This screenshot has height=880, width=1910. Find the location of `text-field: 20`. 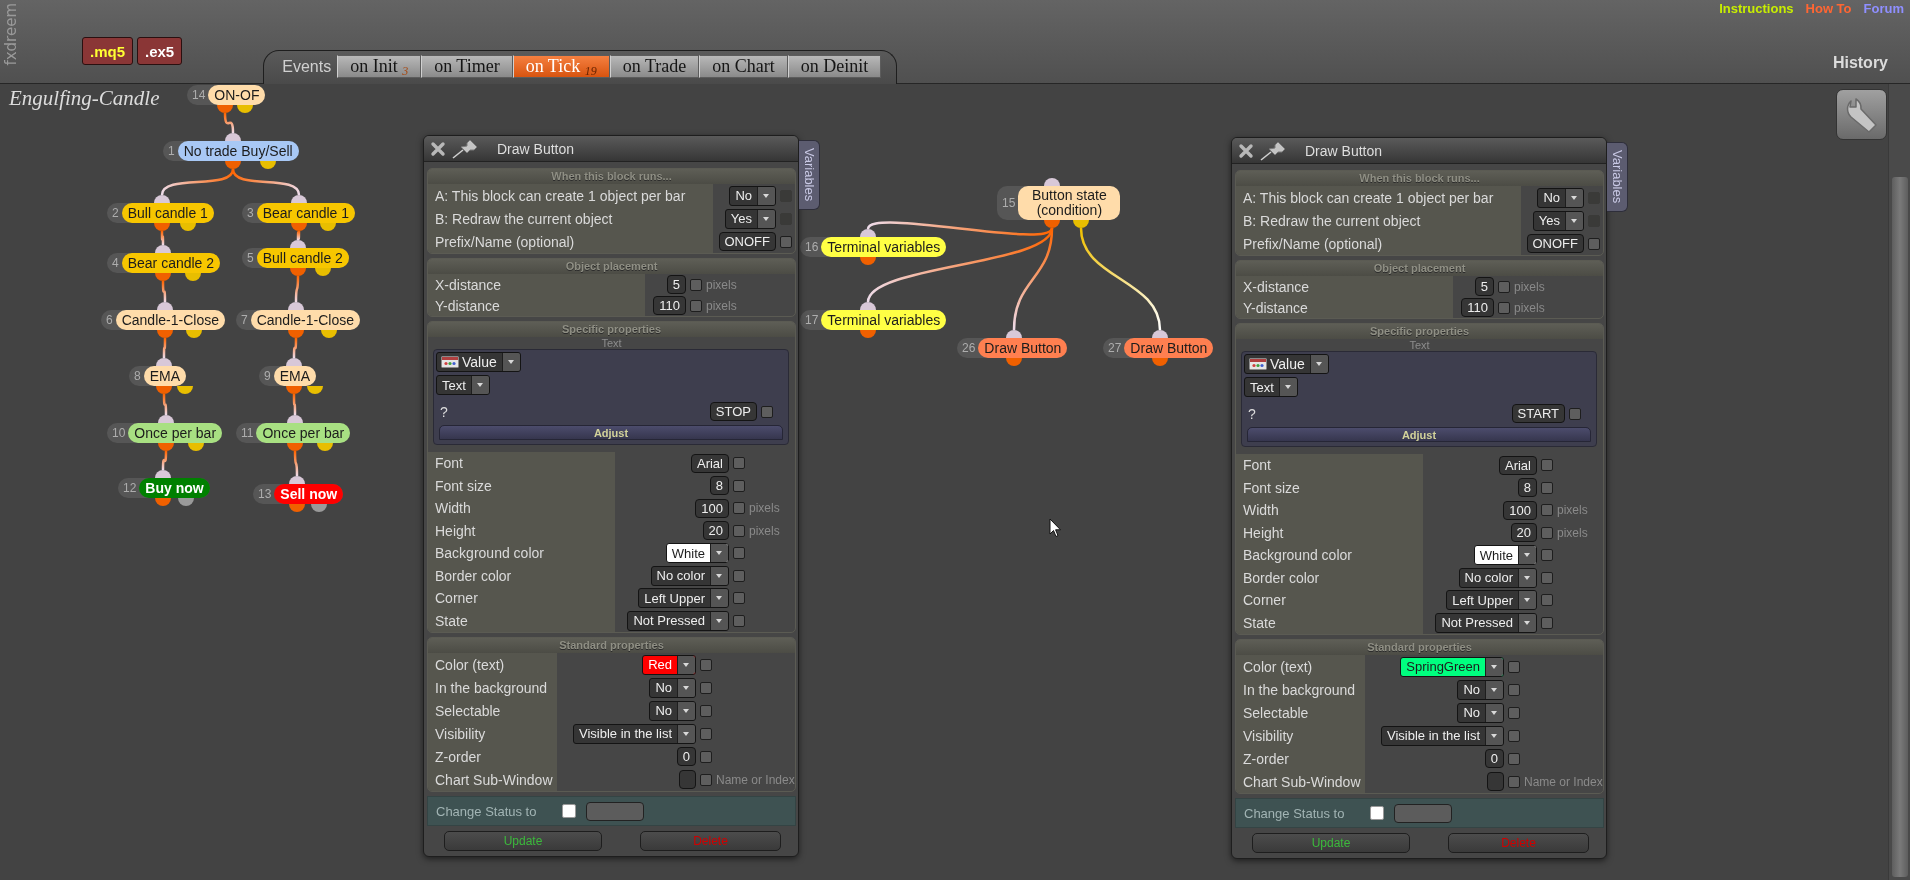

text-field: 20 is located at coordinates (1523, 533).